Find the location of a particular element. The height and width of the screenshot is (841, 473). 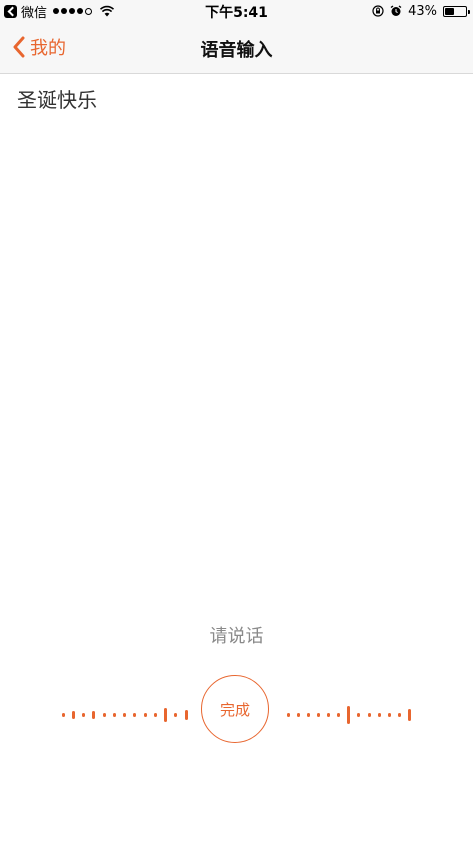

voice-waveform-right is located at coordinates (236, 712).